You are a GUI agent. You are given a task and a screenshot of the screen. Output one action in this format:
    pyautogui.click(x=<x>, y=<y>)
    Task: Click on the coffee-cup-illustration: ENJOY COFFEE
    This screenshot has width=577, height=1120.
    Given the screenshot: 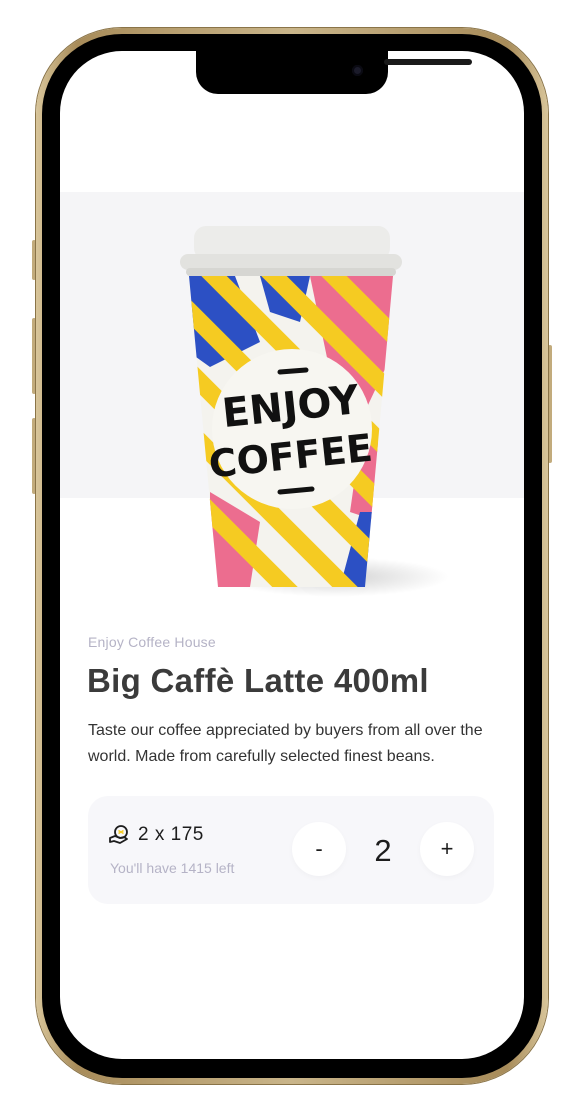 What is the action you would take?
    pyautogui.click(x=291, y=406)
    